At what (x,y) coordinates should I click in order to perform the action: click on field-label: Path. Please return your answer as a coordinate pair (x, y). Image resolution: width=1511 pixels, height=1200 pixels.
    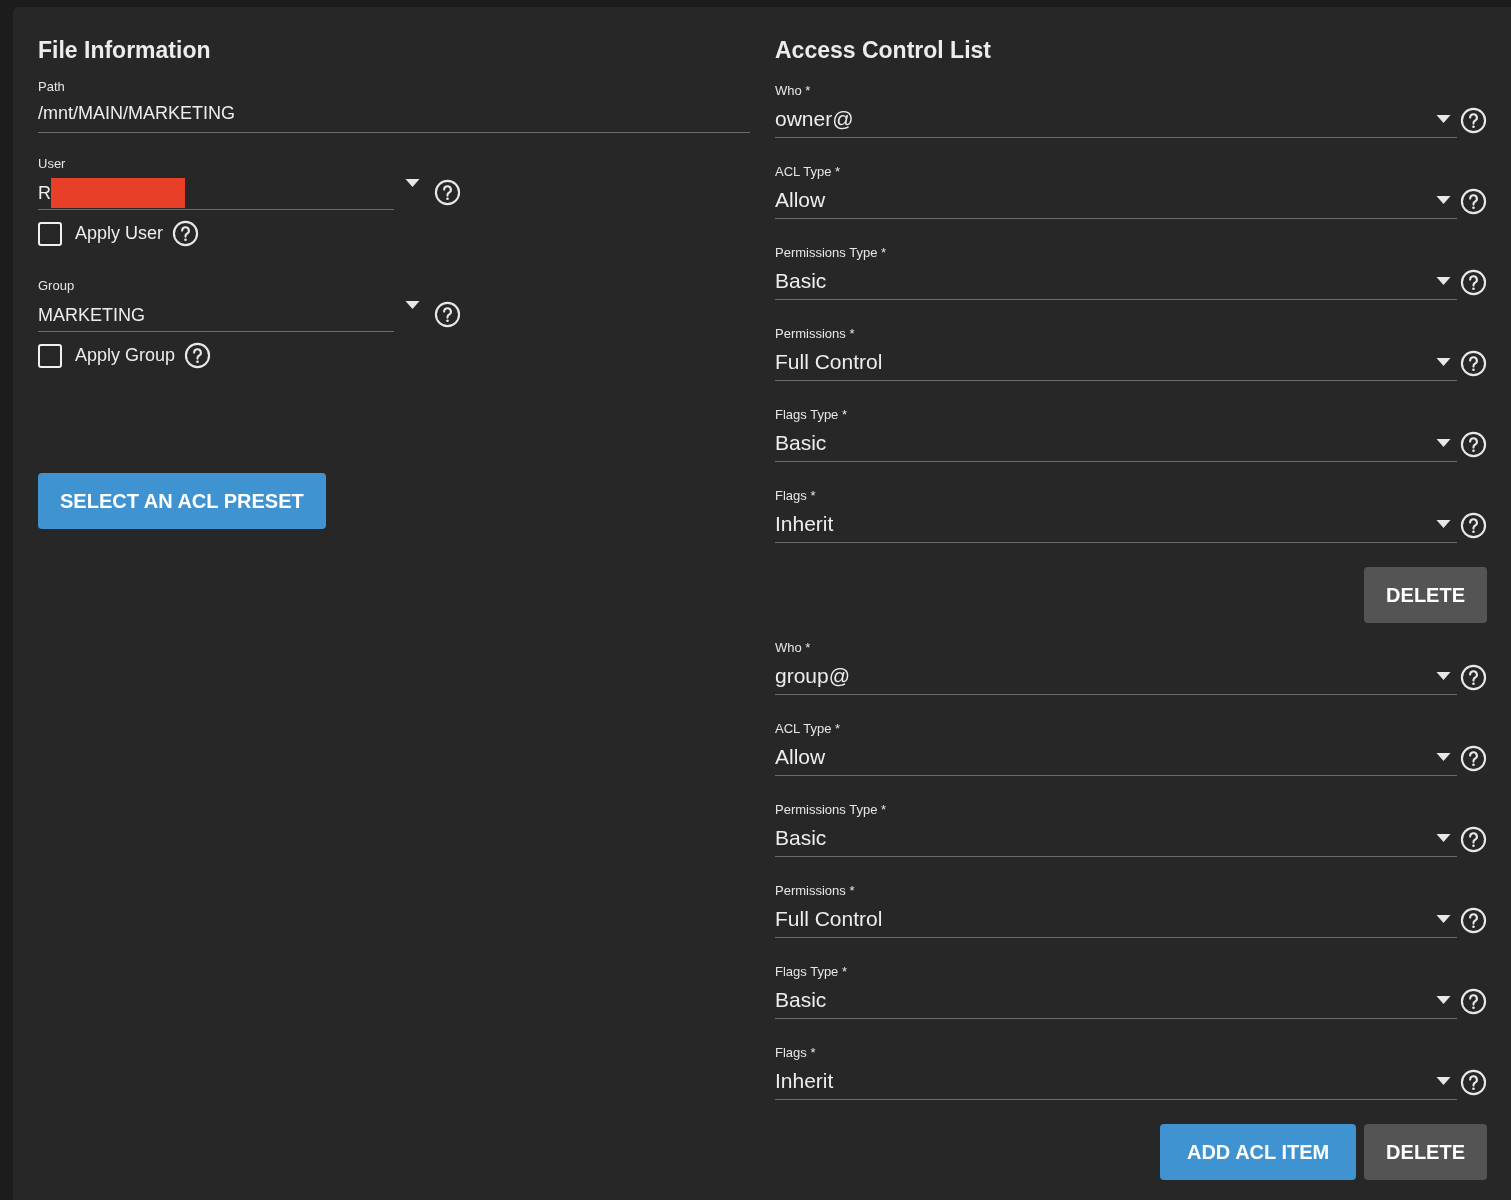
    Looking at the image, I should click on (52, 87).